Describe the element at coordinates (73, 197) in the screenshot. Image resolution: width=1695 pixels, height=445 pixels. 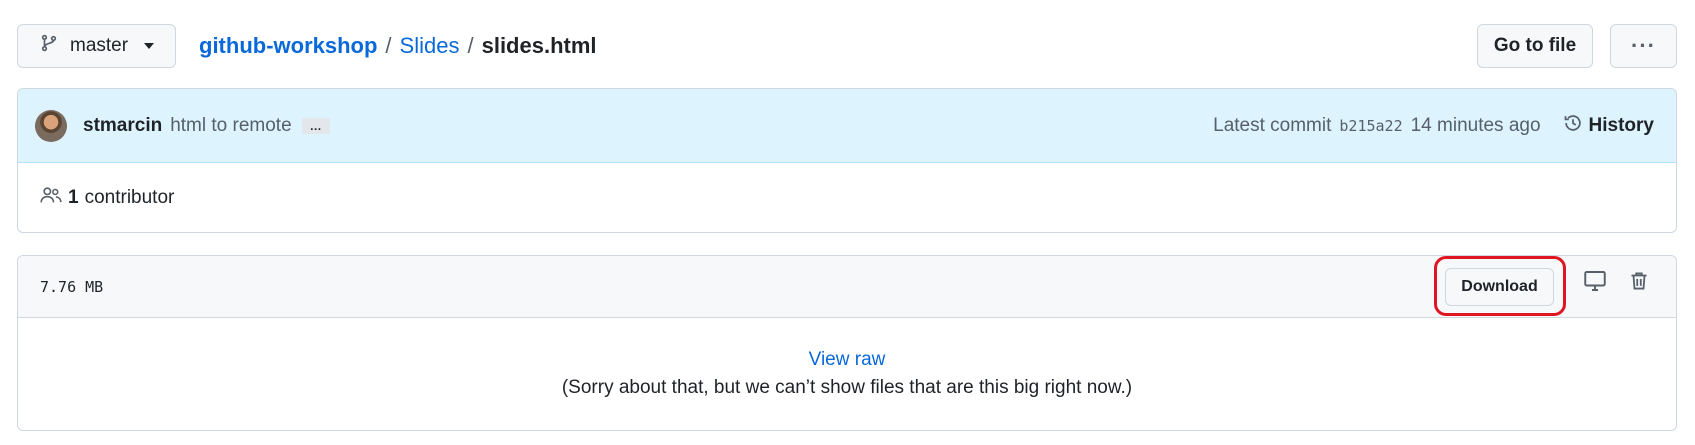
I see `contributor-count: 1` at that location.